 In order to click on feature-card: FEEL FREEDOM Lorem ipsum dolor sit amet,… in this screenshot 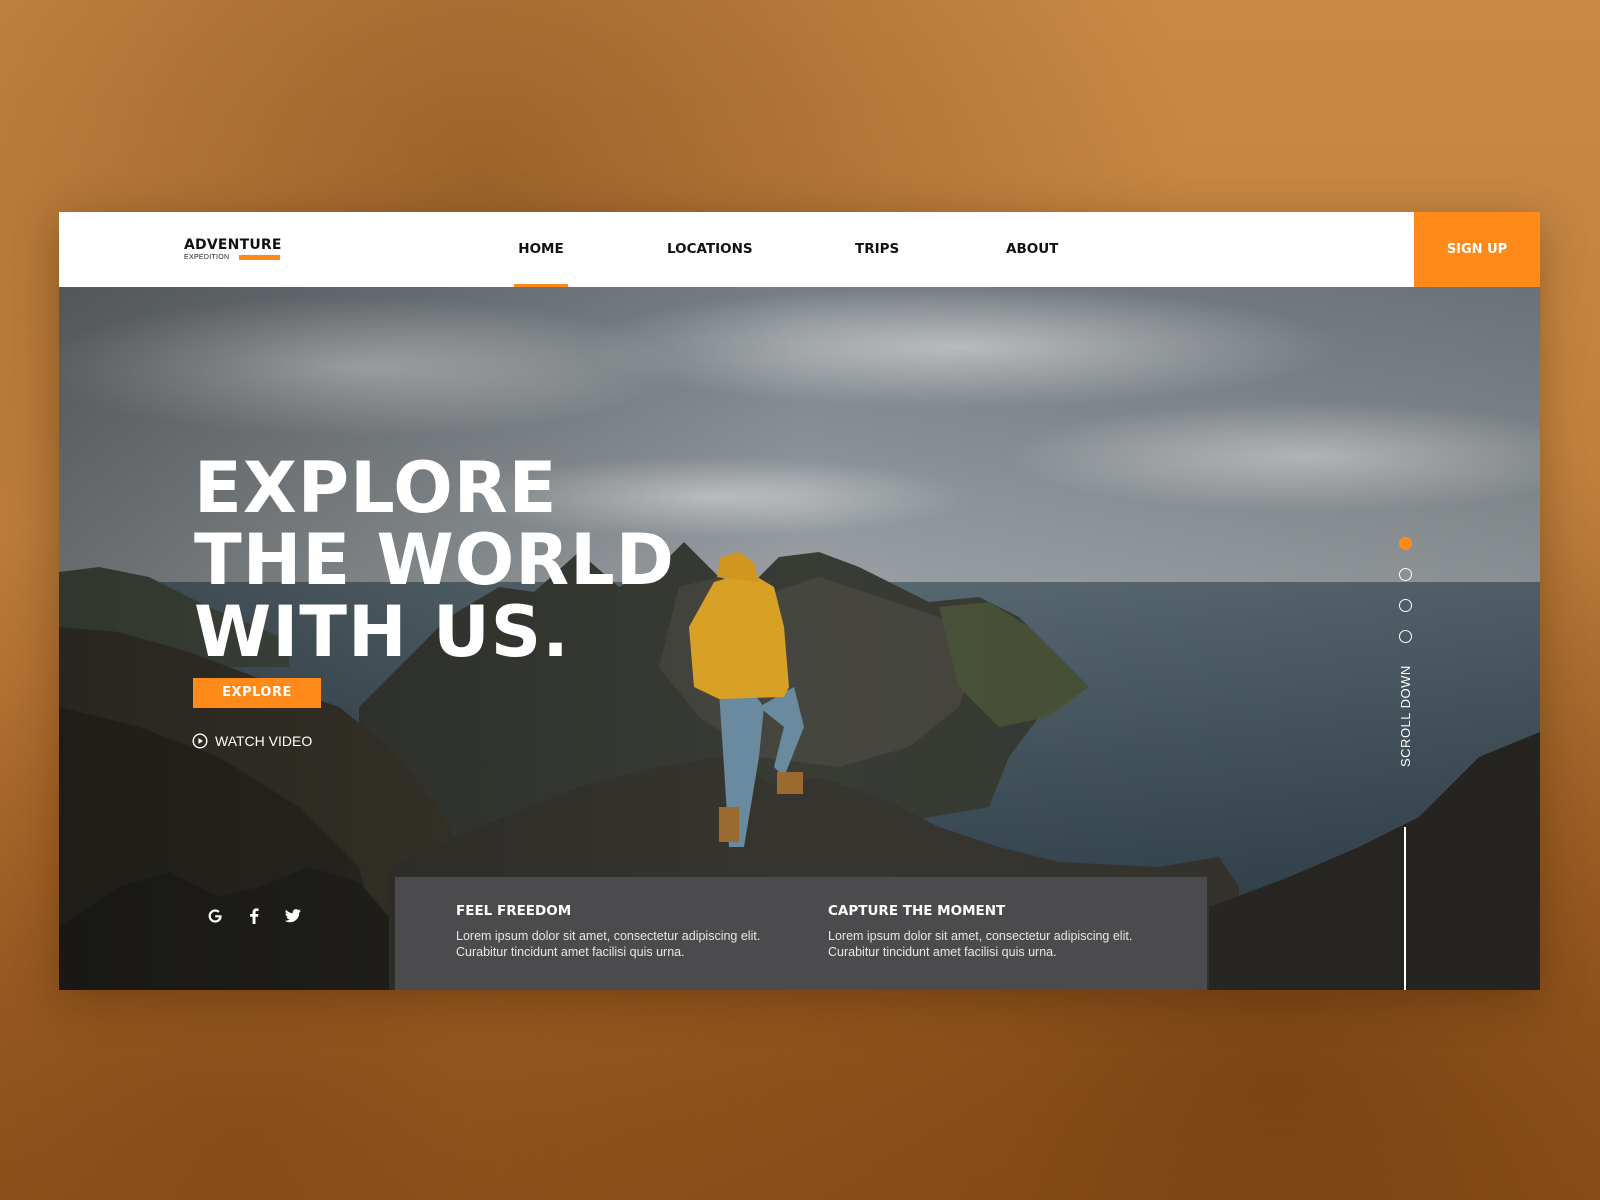, I will do `click(642, 933)`.